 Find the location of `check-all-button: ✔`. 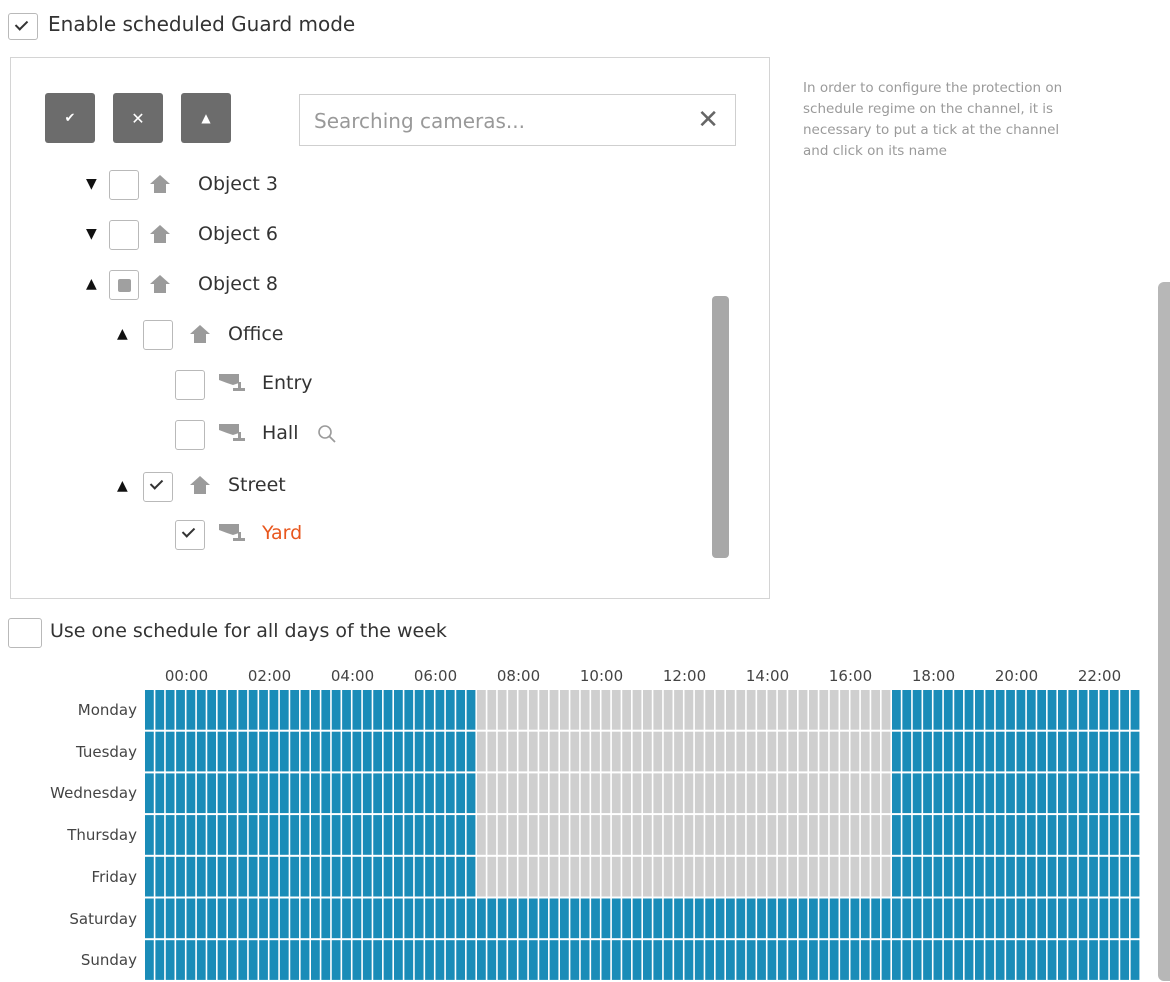

check-all-button: ✔ is located at coordinates (70, 118).